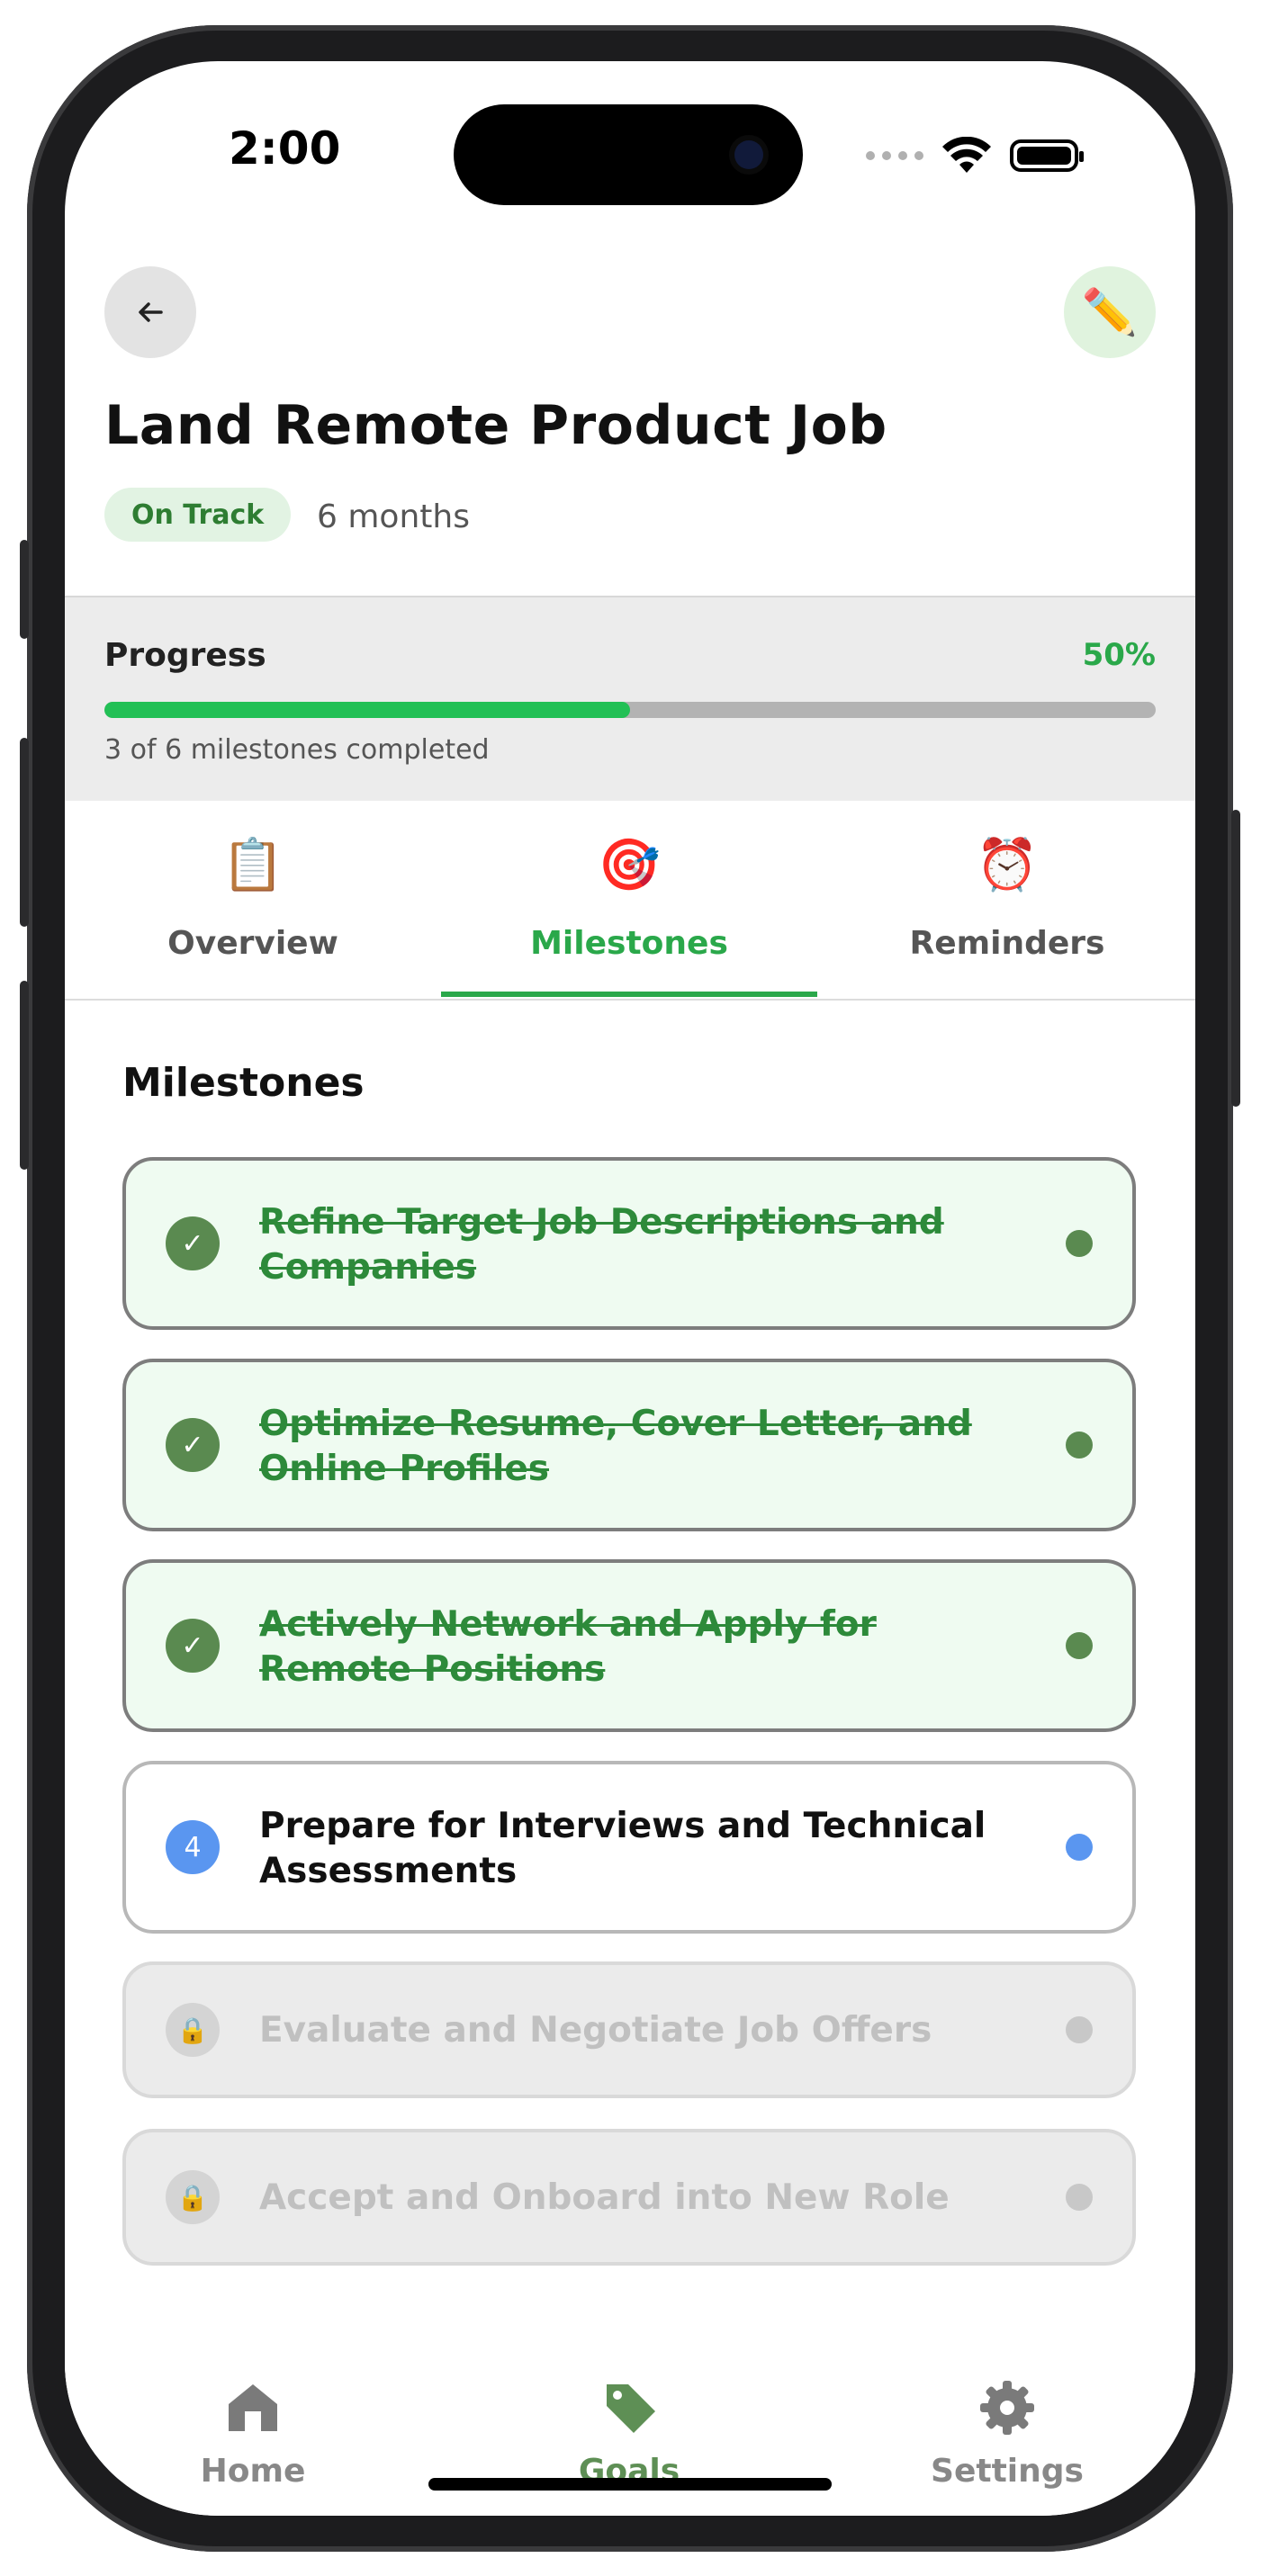 This screenshot has height=2576, width=1261. Describe the element at coordinates (367, 710) in the screenshot. I see `progress-bar-fill` at that location.